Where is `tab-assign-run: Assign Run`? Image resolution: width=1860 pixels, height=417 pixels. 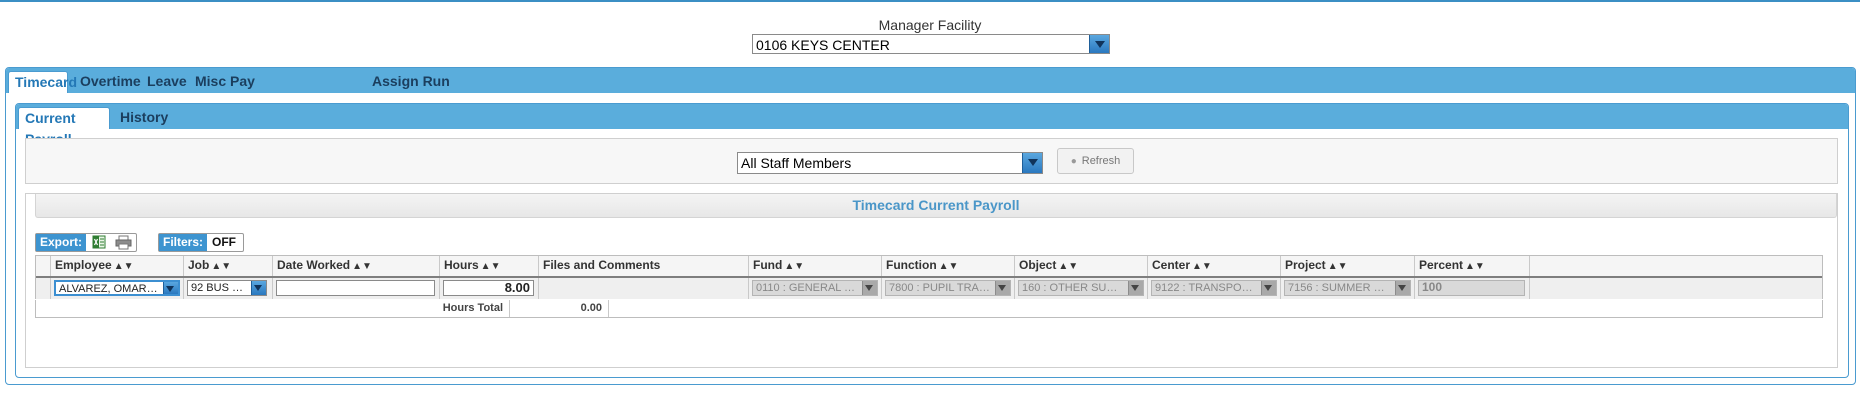 tab-assign-run: Assign Run is located at coordinates (411, 82).